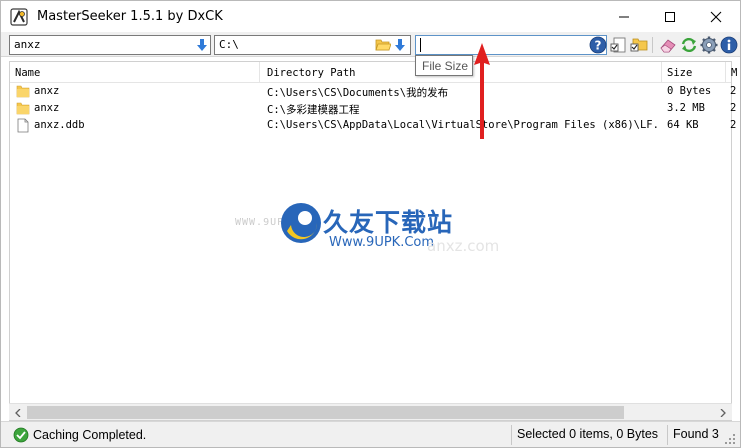 Image resolution: width=741 pixels, height=448 pixels. I want to click on check-circle-icon, so click(21, 435).